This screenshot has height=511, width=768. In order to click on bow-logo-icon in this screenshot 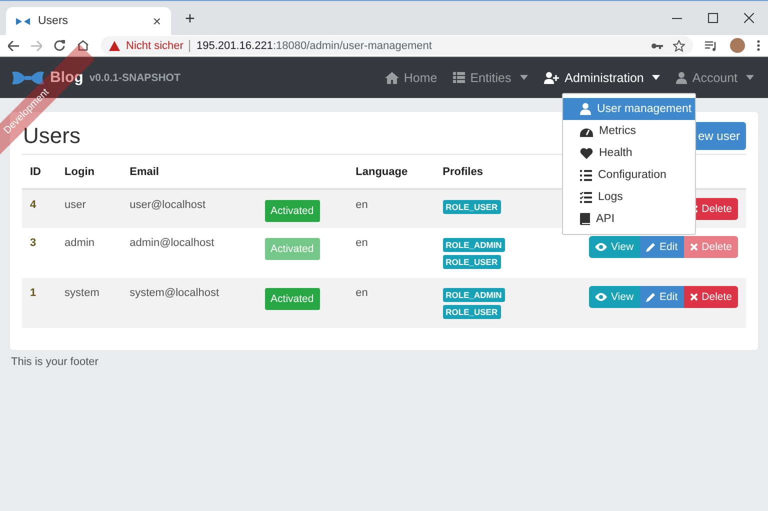, I will do `click(28, 77)`.